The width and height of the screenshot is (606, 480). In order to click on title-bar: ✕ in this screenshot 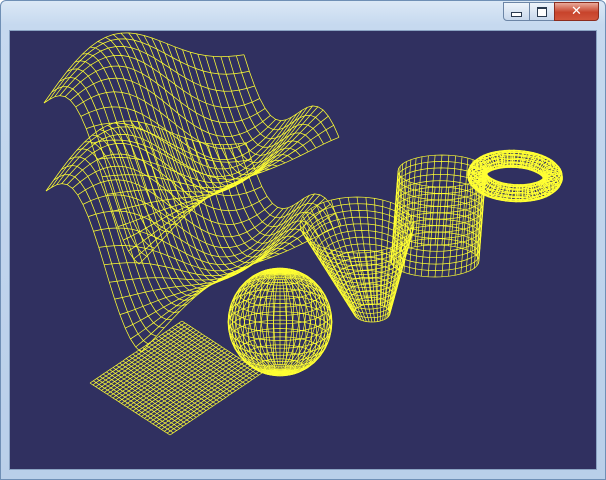, I will do `click(303, 15)`.